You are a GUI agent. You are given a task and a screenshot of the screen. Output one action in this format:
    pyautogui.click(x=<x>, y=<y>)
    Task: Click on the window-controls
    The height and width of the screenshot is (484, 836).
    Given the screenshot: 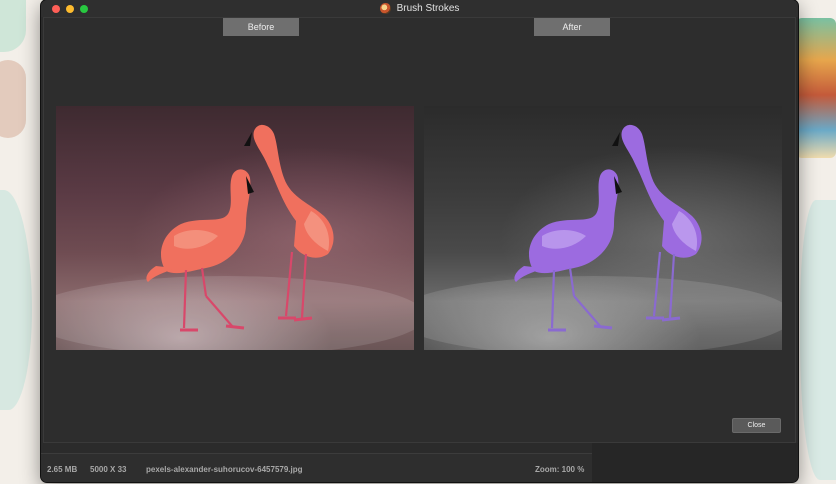 What is the action you would take?
    pyautogui.click(x=70, y=9)
    